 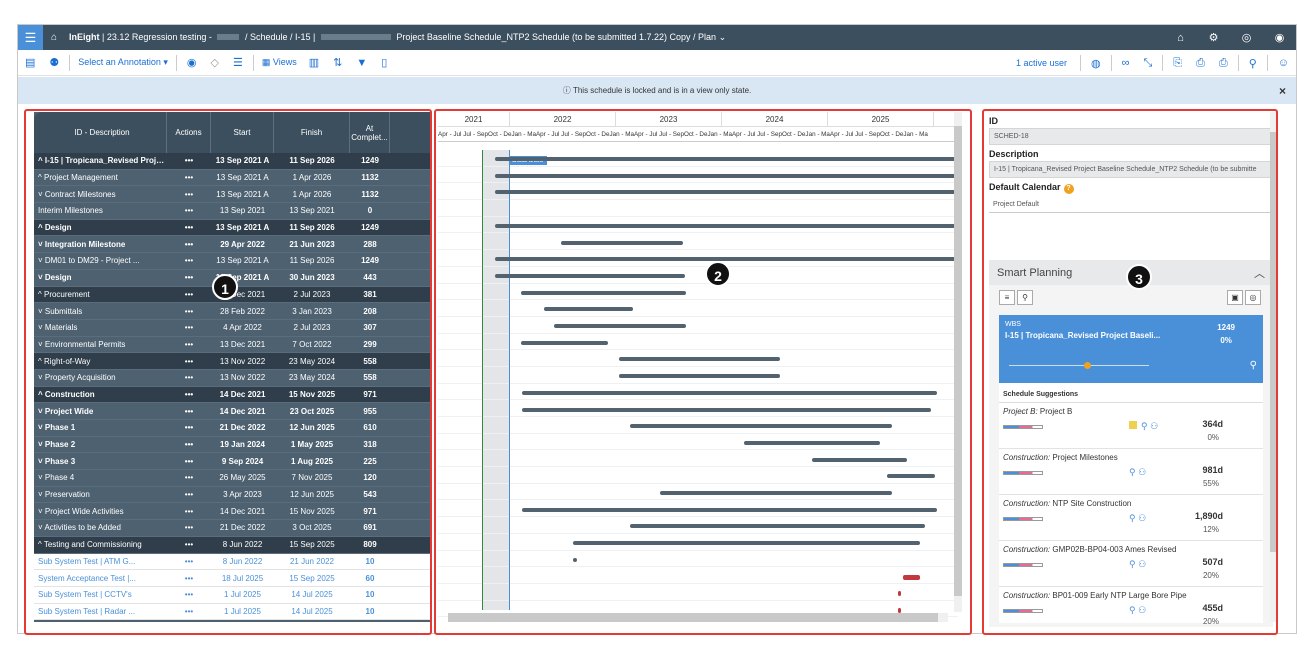 I want to click on close-icon: ×, so click(x=1282, y=91).